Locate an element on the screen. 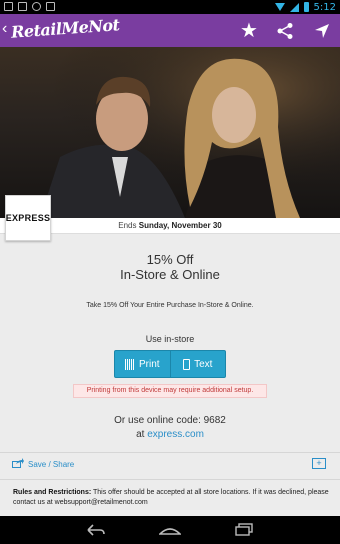 The width and height of the screenshot is (340, 544). text-button-label: Text is located at coordinates (203, 364).